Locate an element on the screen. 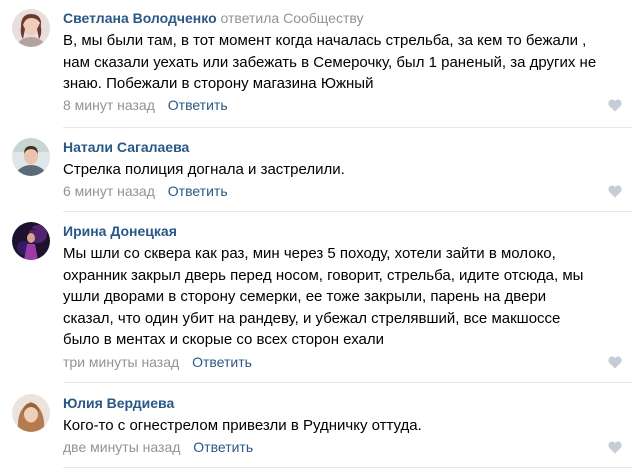 Image resolution: width=632 pixels, height=469 pixels. timestamp: три минуты назад is located at coordinates (121, 362).